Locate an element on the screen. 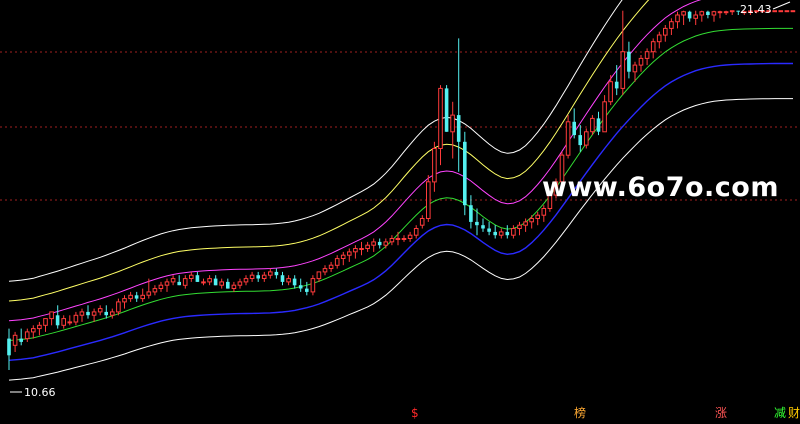 The height and width of the screenshot is (424, 800). tag-cai: 财 is located at coordinates (794, 413).